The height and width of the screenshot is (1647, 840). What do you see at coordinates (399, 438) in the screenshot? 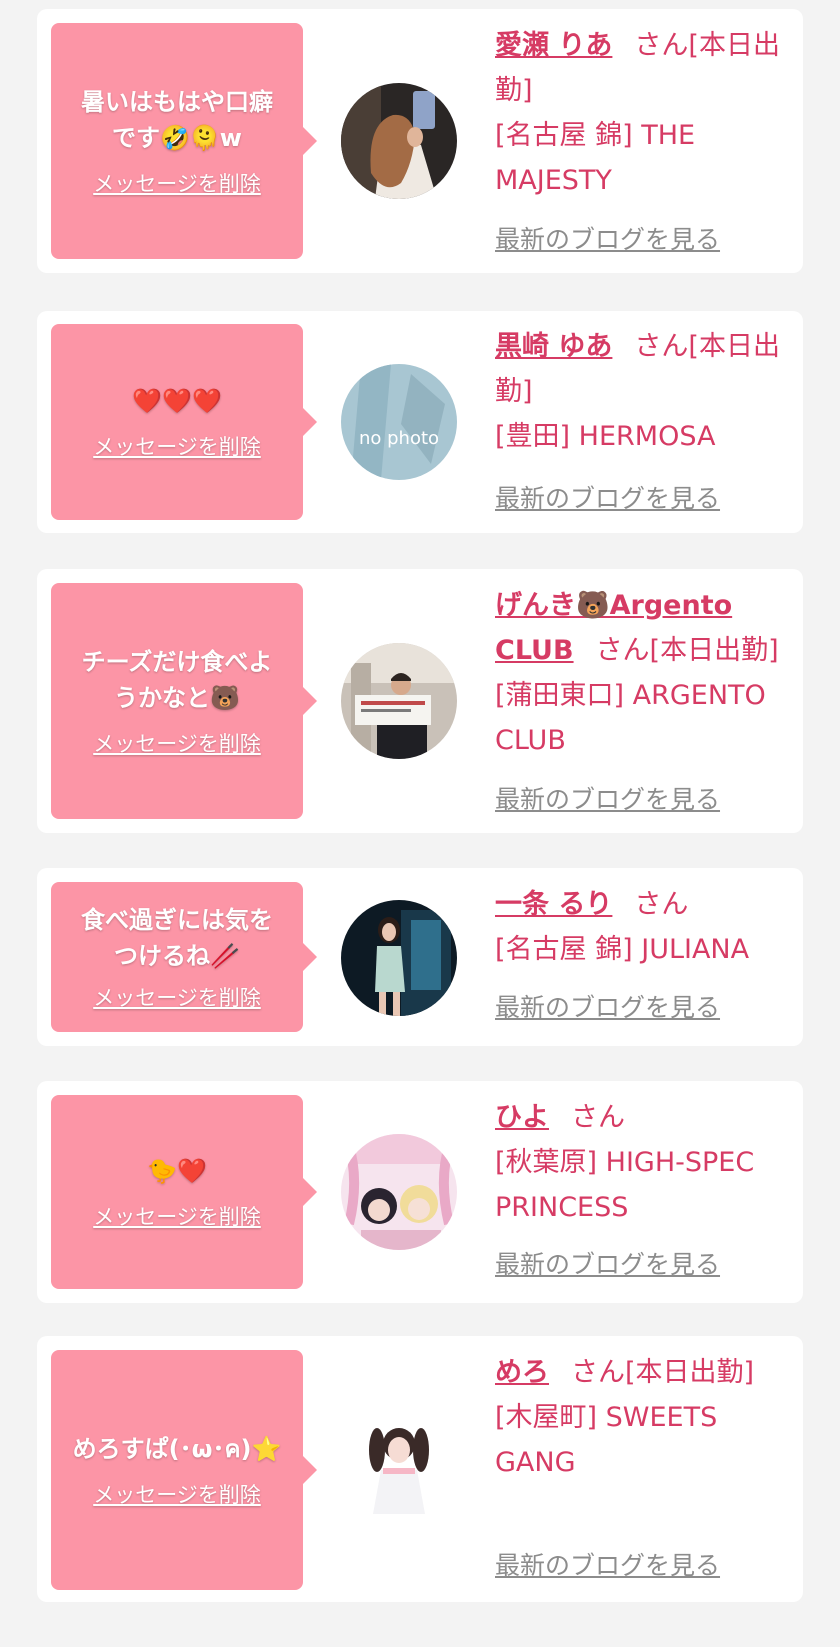
I see `no-photo-text: no photo` at bounding box center [399, 438].